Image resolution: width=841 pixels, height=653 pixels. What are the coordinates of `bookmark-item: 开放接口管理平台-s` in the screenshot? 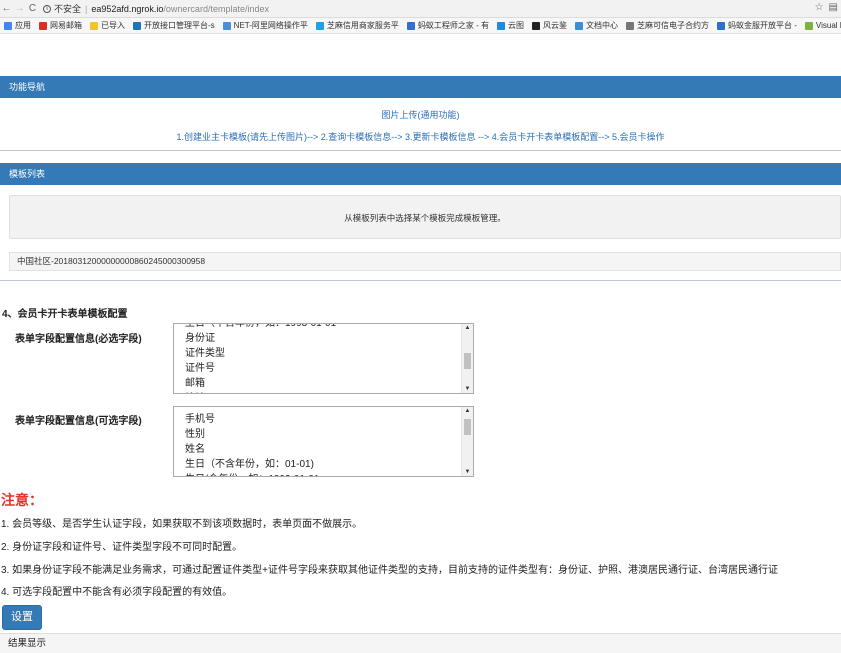 It's located at (174, 25).